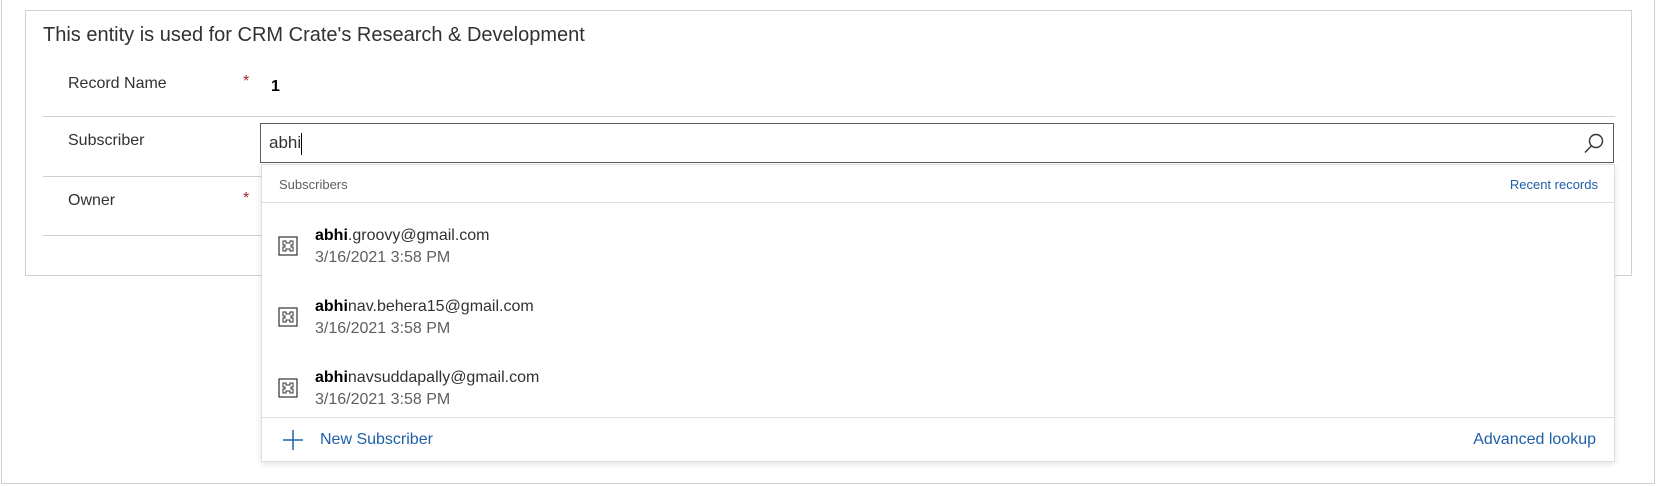  Describe the element at coordinates (914, 143) in the screenshot. I see `subscriber-search-input` at that location.